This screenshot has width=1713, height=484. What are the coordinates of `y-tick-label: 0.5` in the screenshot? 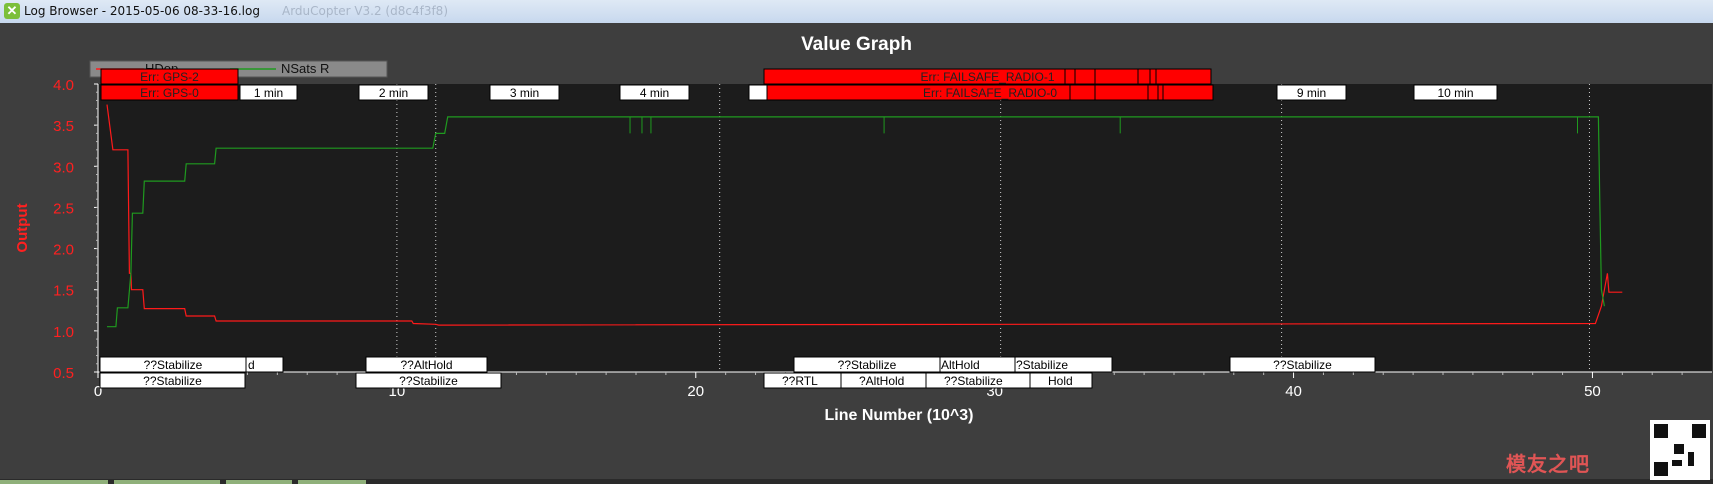 It's located at (63, 373).